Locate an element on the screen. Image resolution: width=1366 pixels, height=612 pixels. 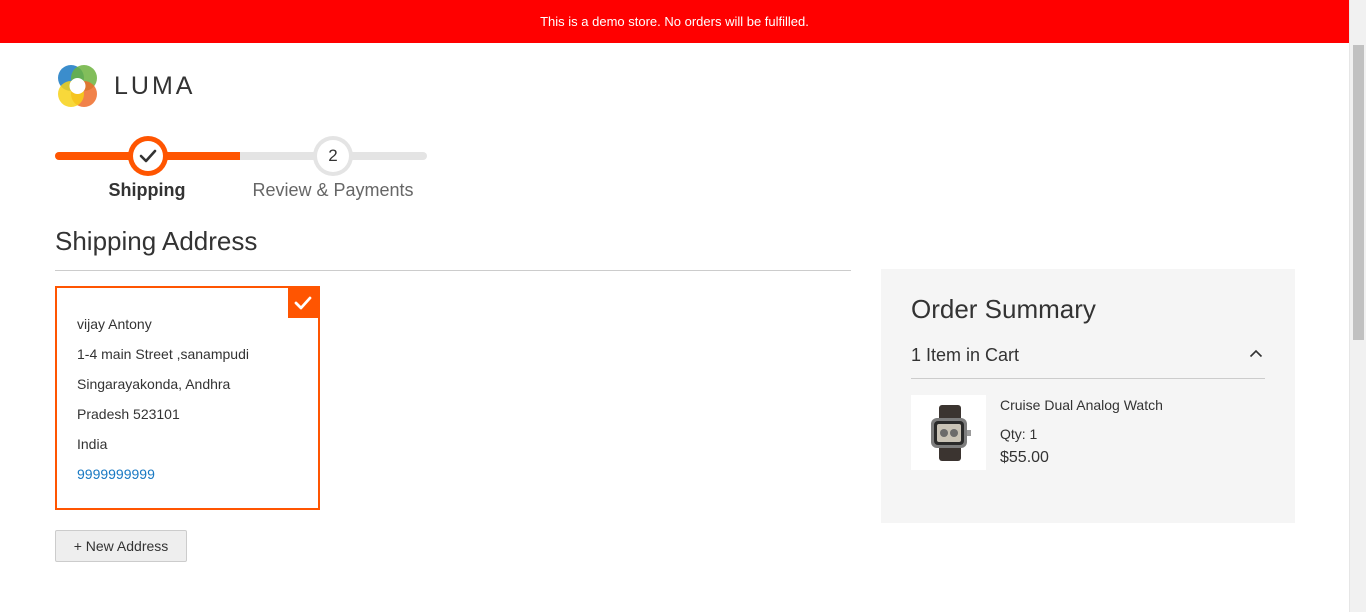
product-quantity: Qty: 1 is located at coordinates (1019, 434).